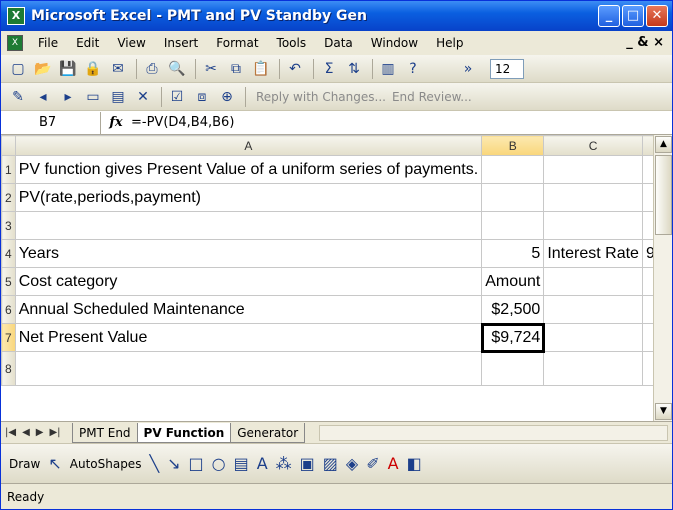  What do you see at coordinates (105, 432) in the screenshot?
I see `tab-pmt-end: PMT End` at bounding box center [105, 432].